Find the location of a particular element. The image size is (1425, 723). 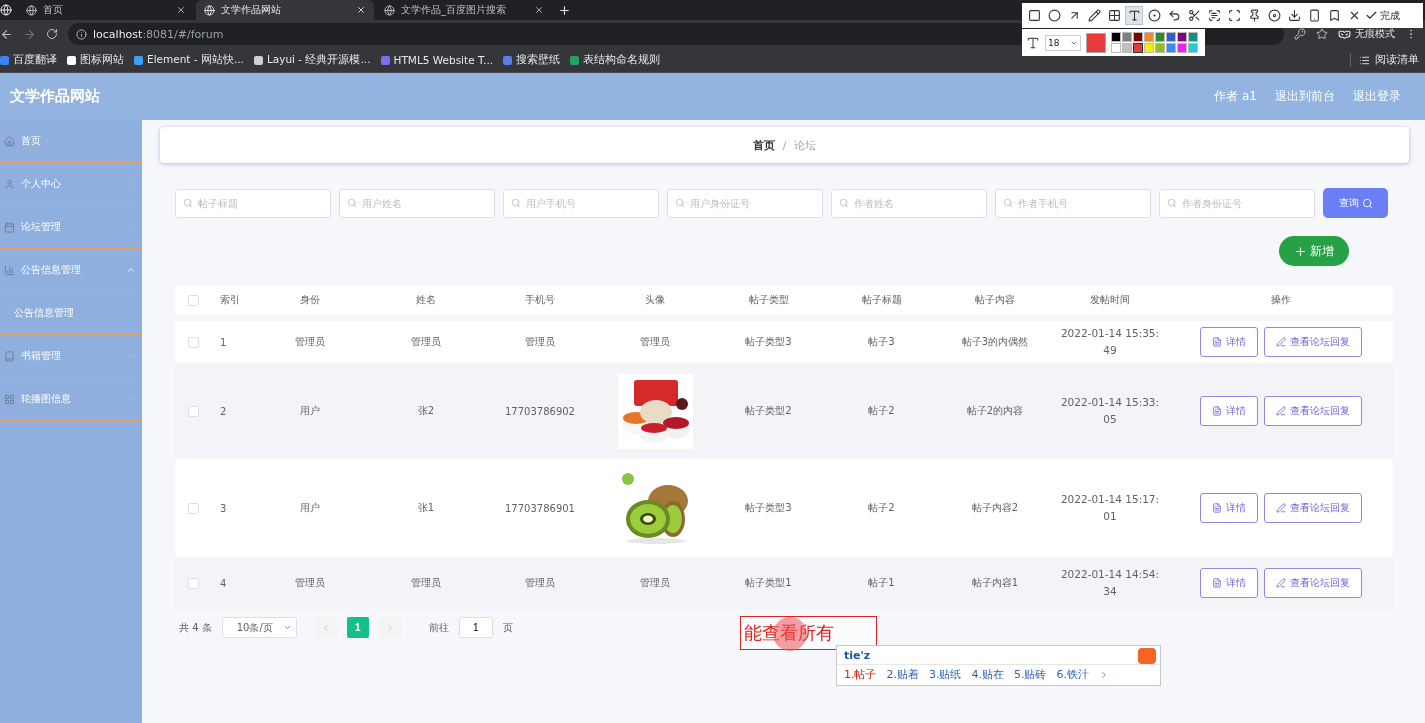

text-tool-icon is located at coordinates (1134, 15).